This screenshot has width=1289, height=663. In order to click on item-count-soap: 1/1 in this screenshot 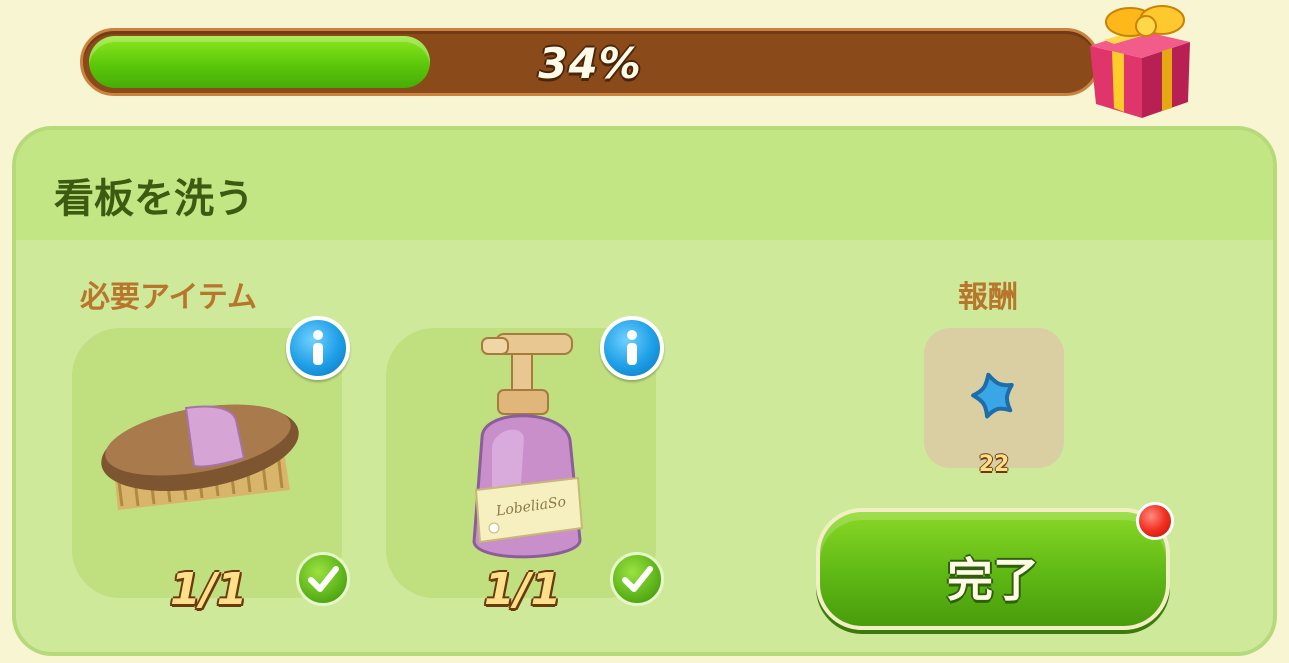, I will do `click(523, 589)`.